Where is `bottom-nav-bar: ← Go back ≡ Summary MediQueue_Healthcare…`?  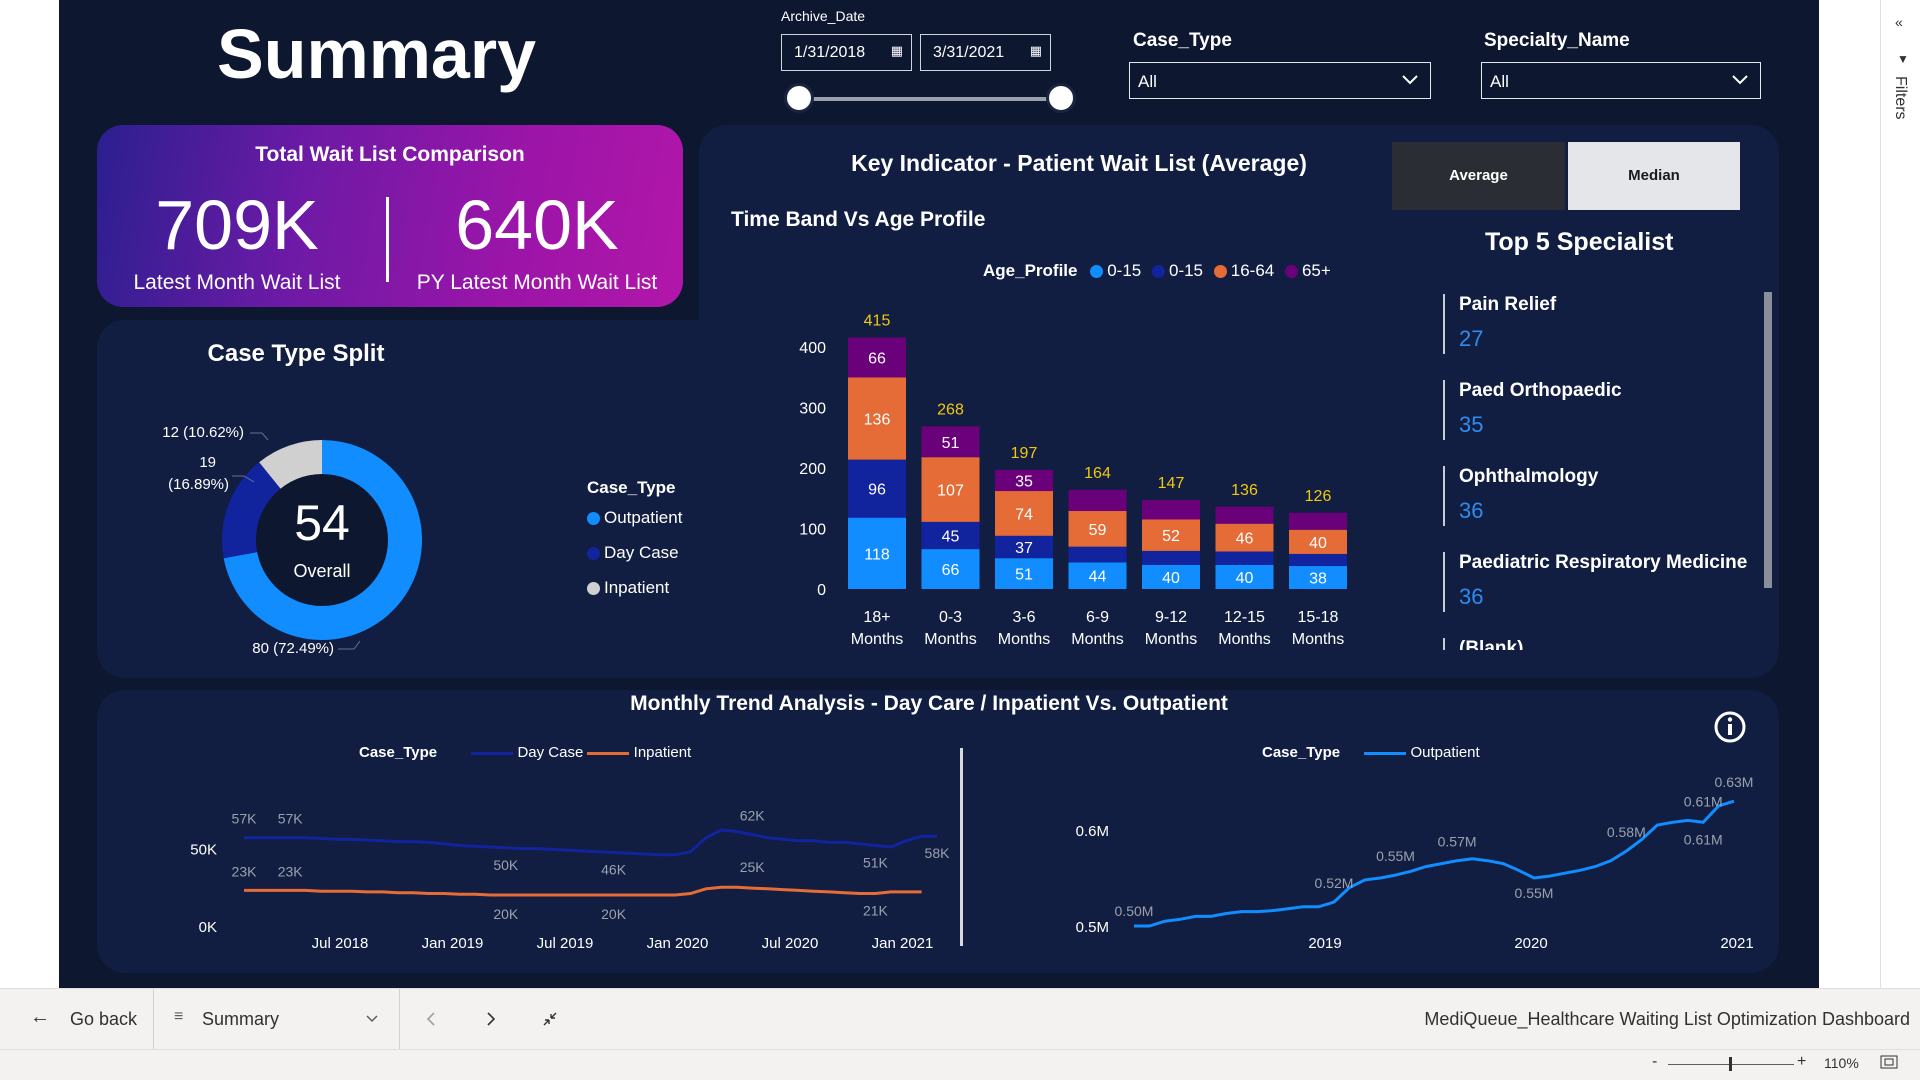 bottom-nav-bar: ← Go back ≡ Summary MediQueue_Healthcare… is located at coordinates (960, 1034).